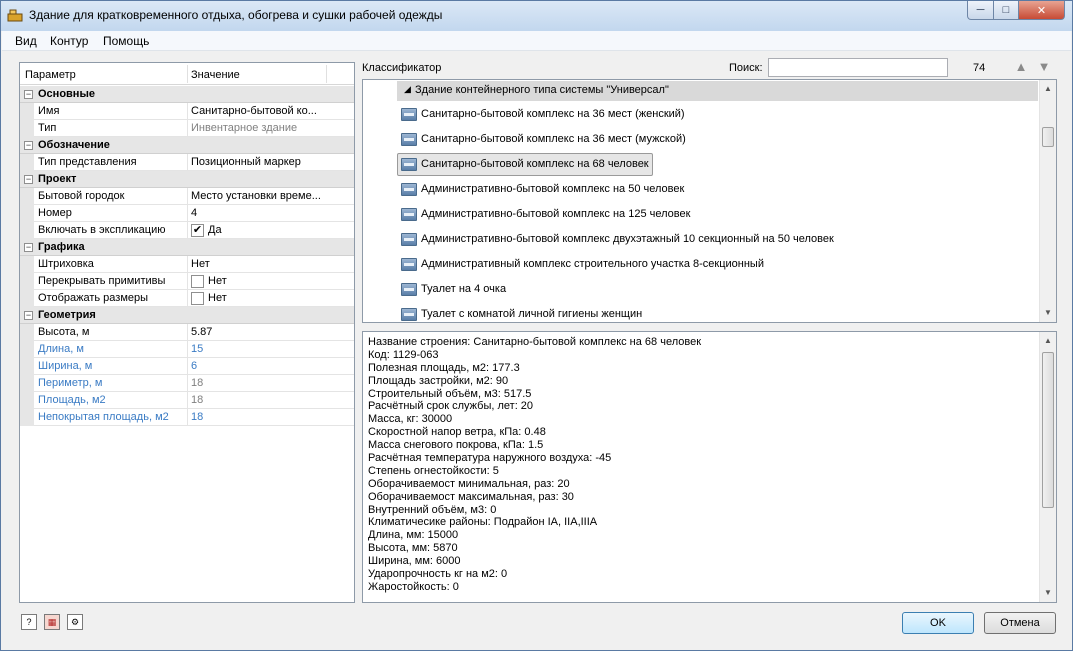 This screenshot has height=651, width=1073. Describe the element at coordinates (258, 366) in the screenshot. I see `property-value: 6` at that location.